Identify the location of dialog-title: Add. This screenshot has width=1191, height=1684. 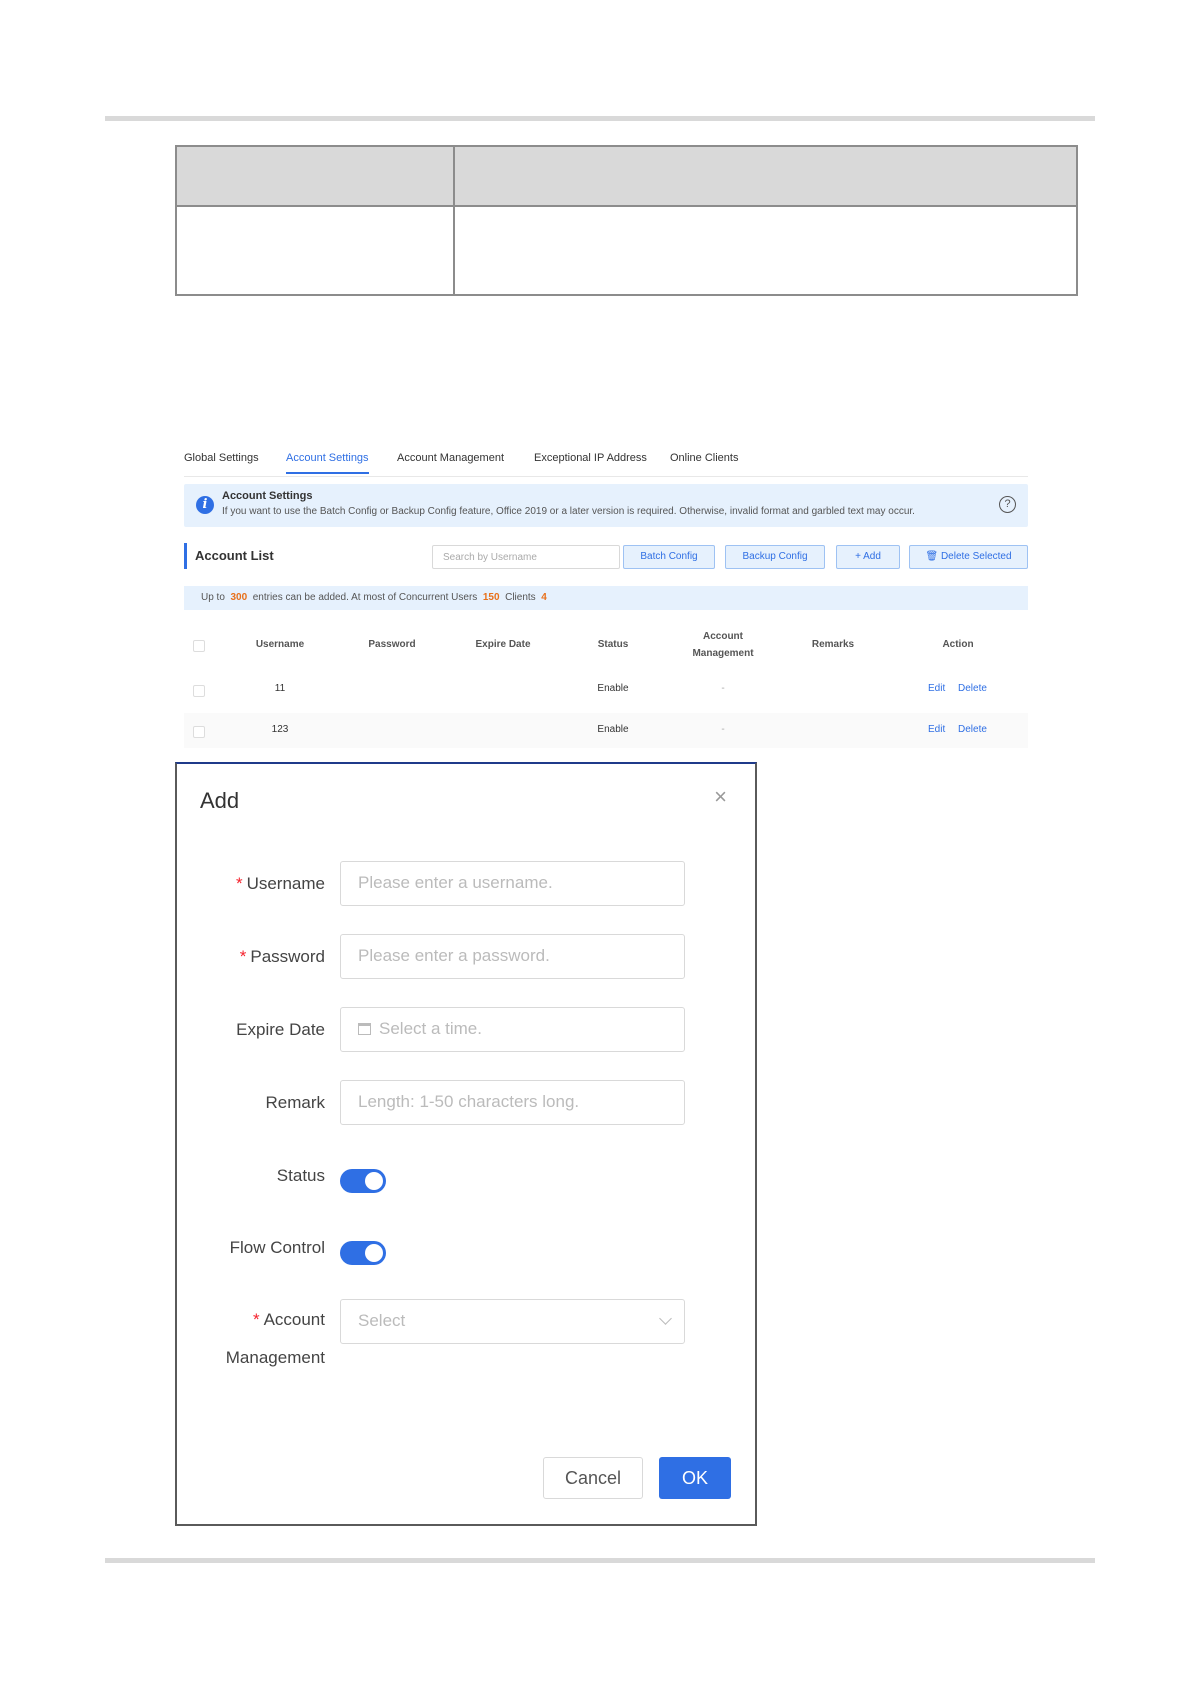
(220, 800).